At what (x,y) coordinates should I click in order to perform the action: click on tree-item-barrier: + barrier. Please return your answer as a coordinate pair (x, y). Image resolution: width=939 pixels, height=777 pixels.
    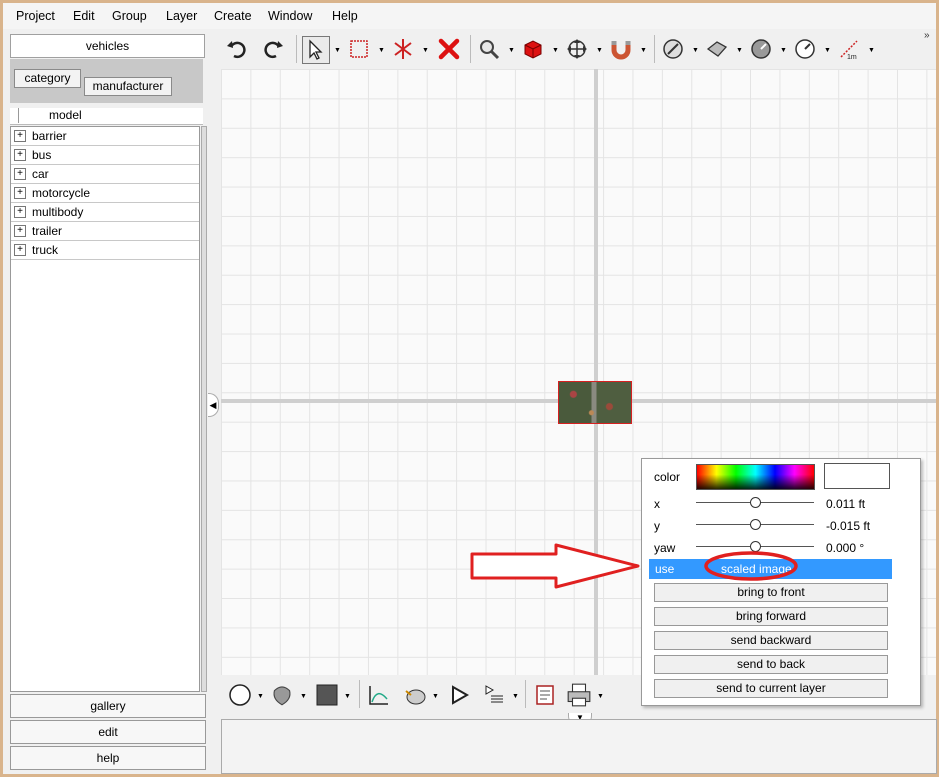
    Looking at the image, I should click on (105, 136).